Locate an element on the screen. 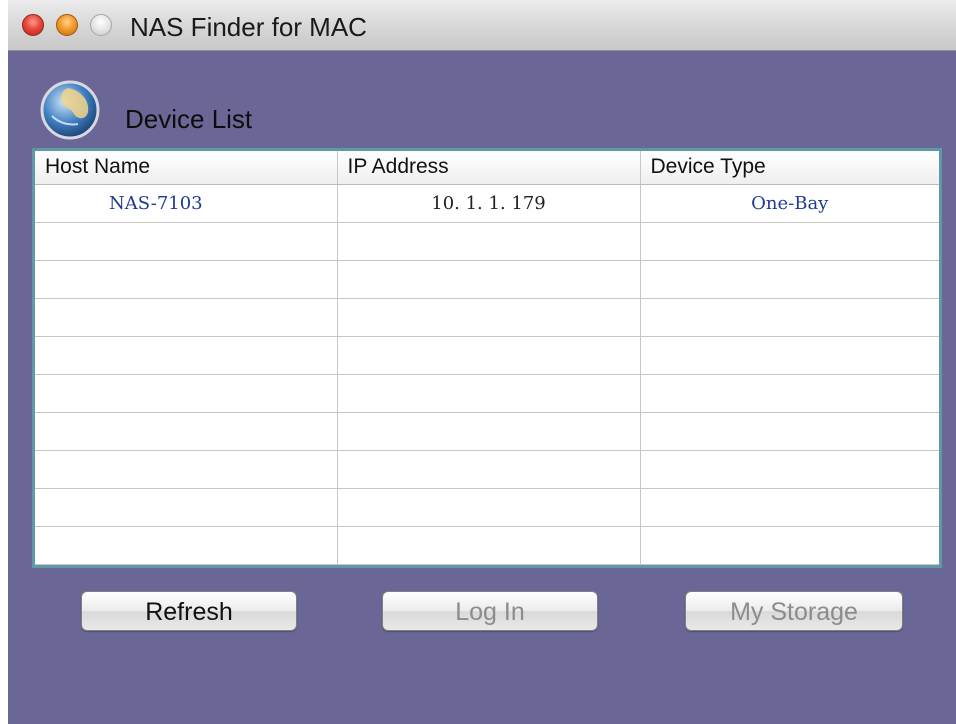 The width and height of the screenshot is (956, 724). table-header-row: Host Name IP Address Device Type is located at coordinates (487, 168).